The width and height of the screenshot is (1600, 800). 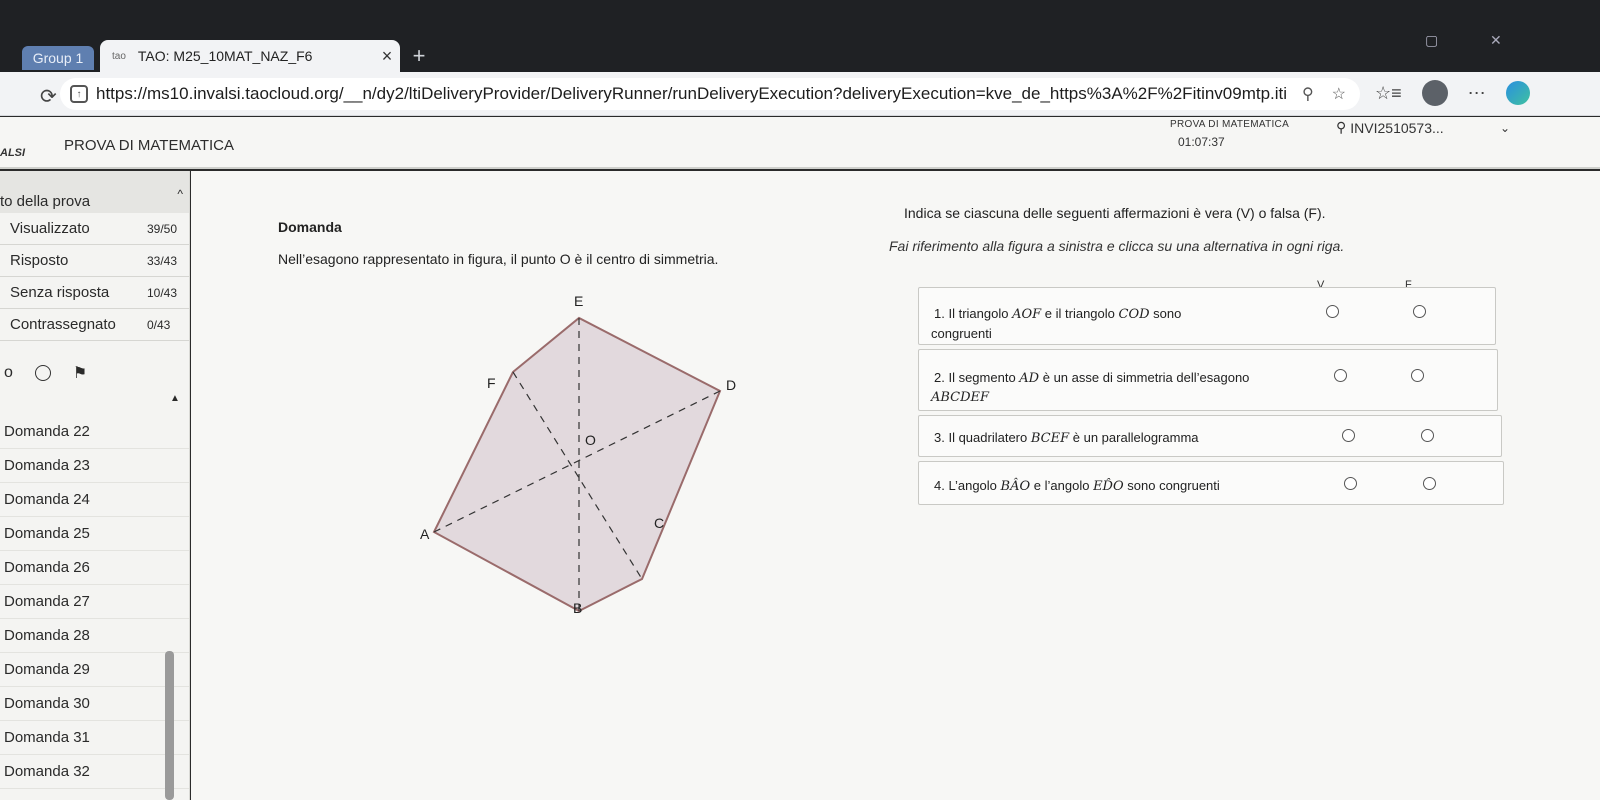 What do you see at coordinates (1341, 127) in the screenshot?
I see `user-icon: ⚲` at bounding box center [1341, 127].